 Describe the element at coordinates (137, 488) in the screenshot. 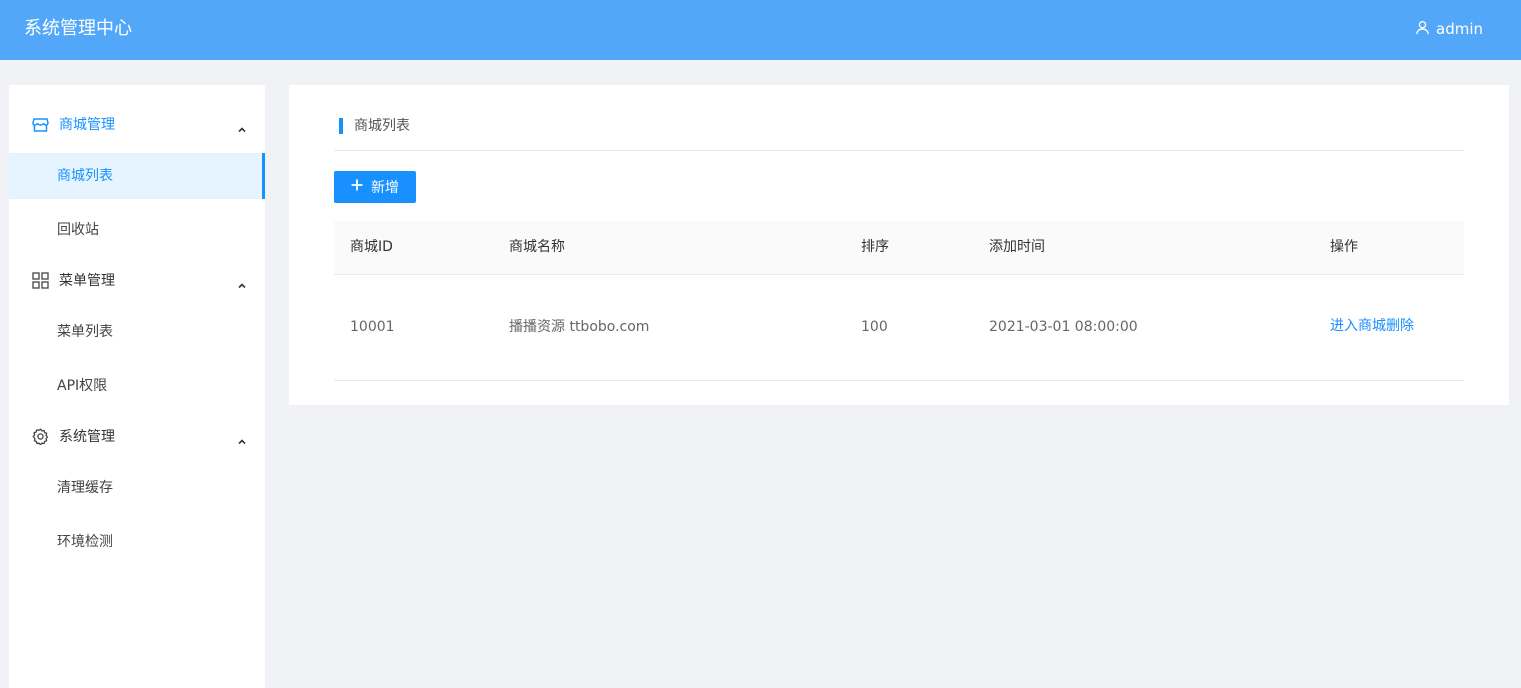

I see `sidebar-item-clear-cache: 清理缓存` at that location.